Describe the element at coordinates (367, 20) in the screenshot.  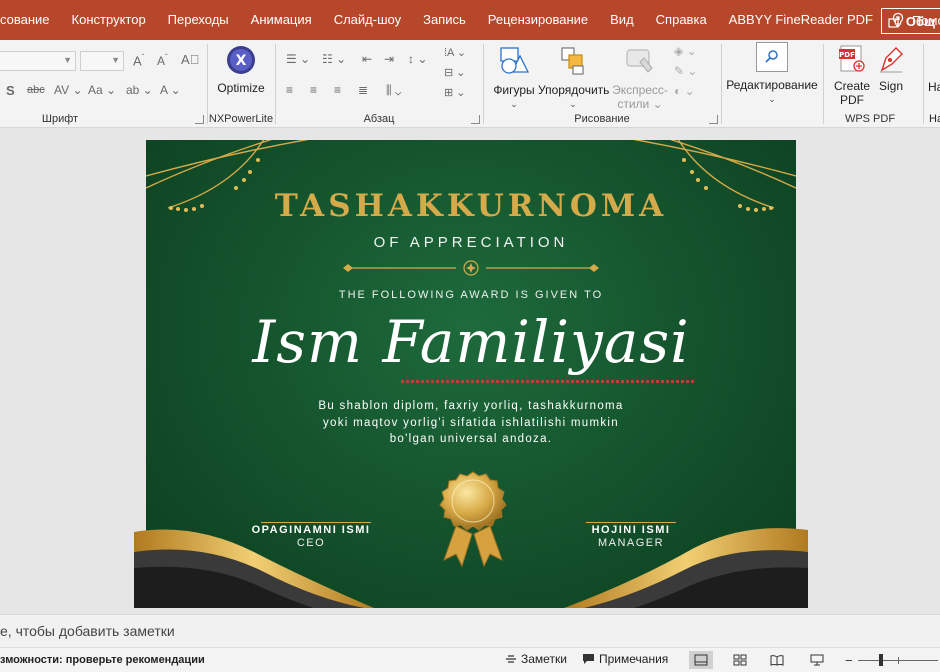
I see `tab-slideshow: Слайд-шоу` at that location.